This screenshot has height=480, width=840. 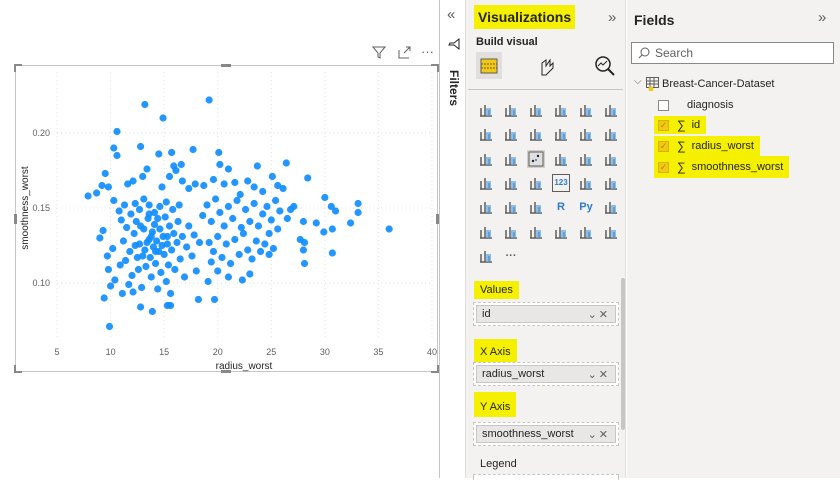 I want to click on stacked-column-icon, so click(x=511, y=110).